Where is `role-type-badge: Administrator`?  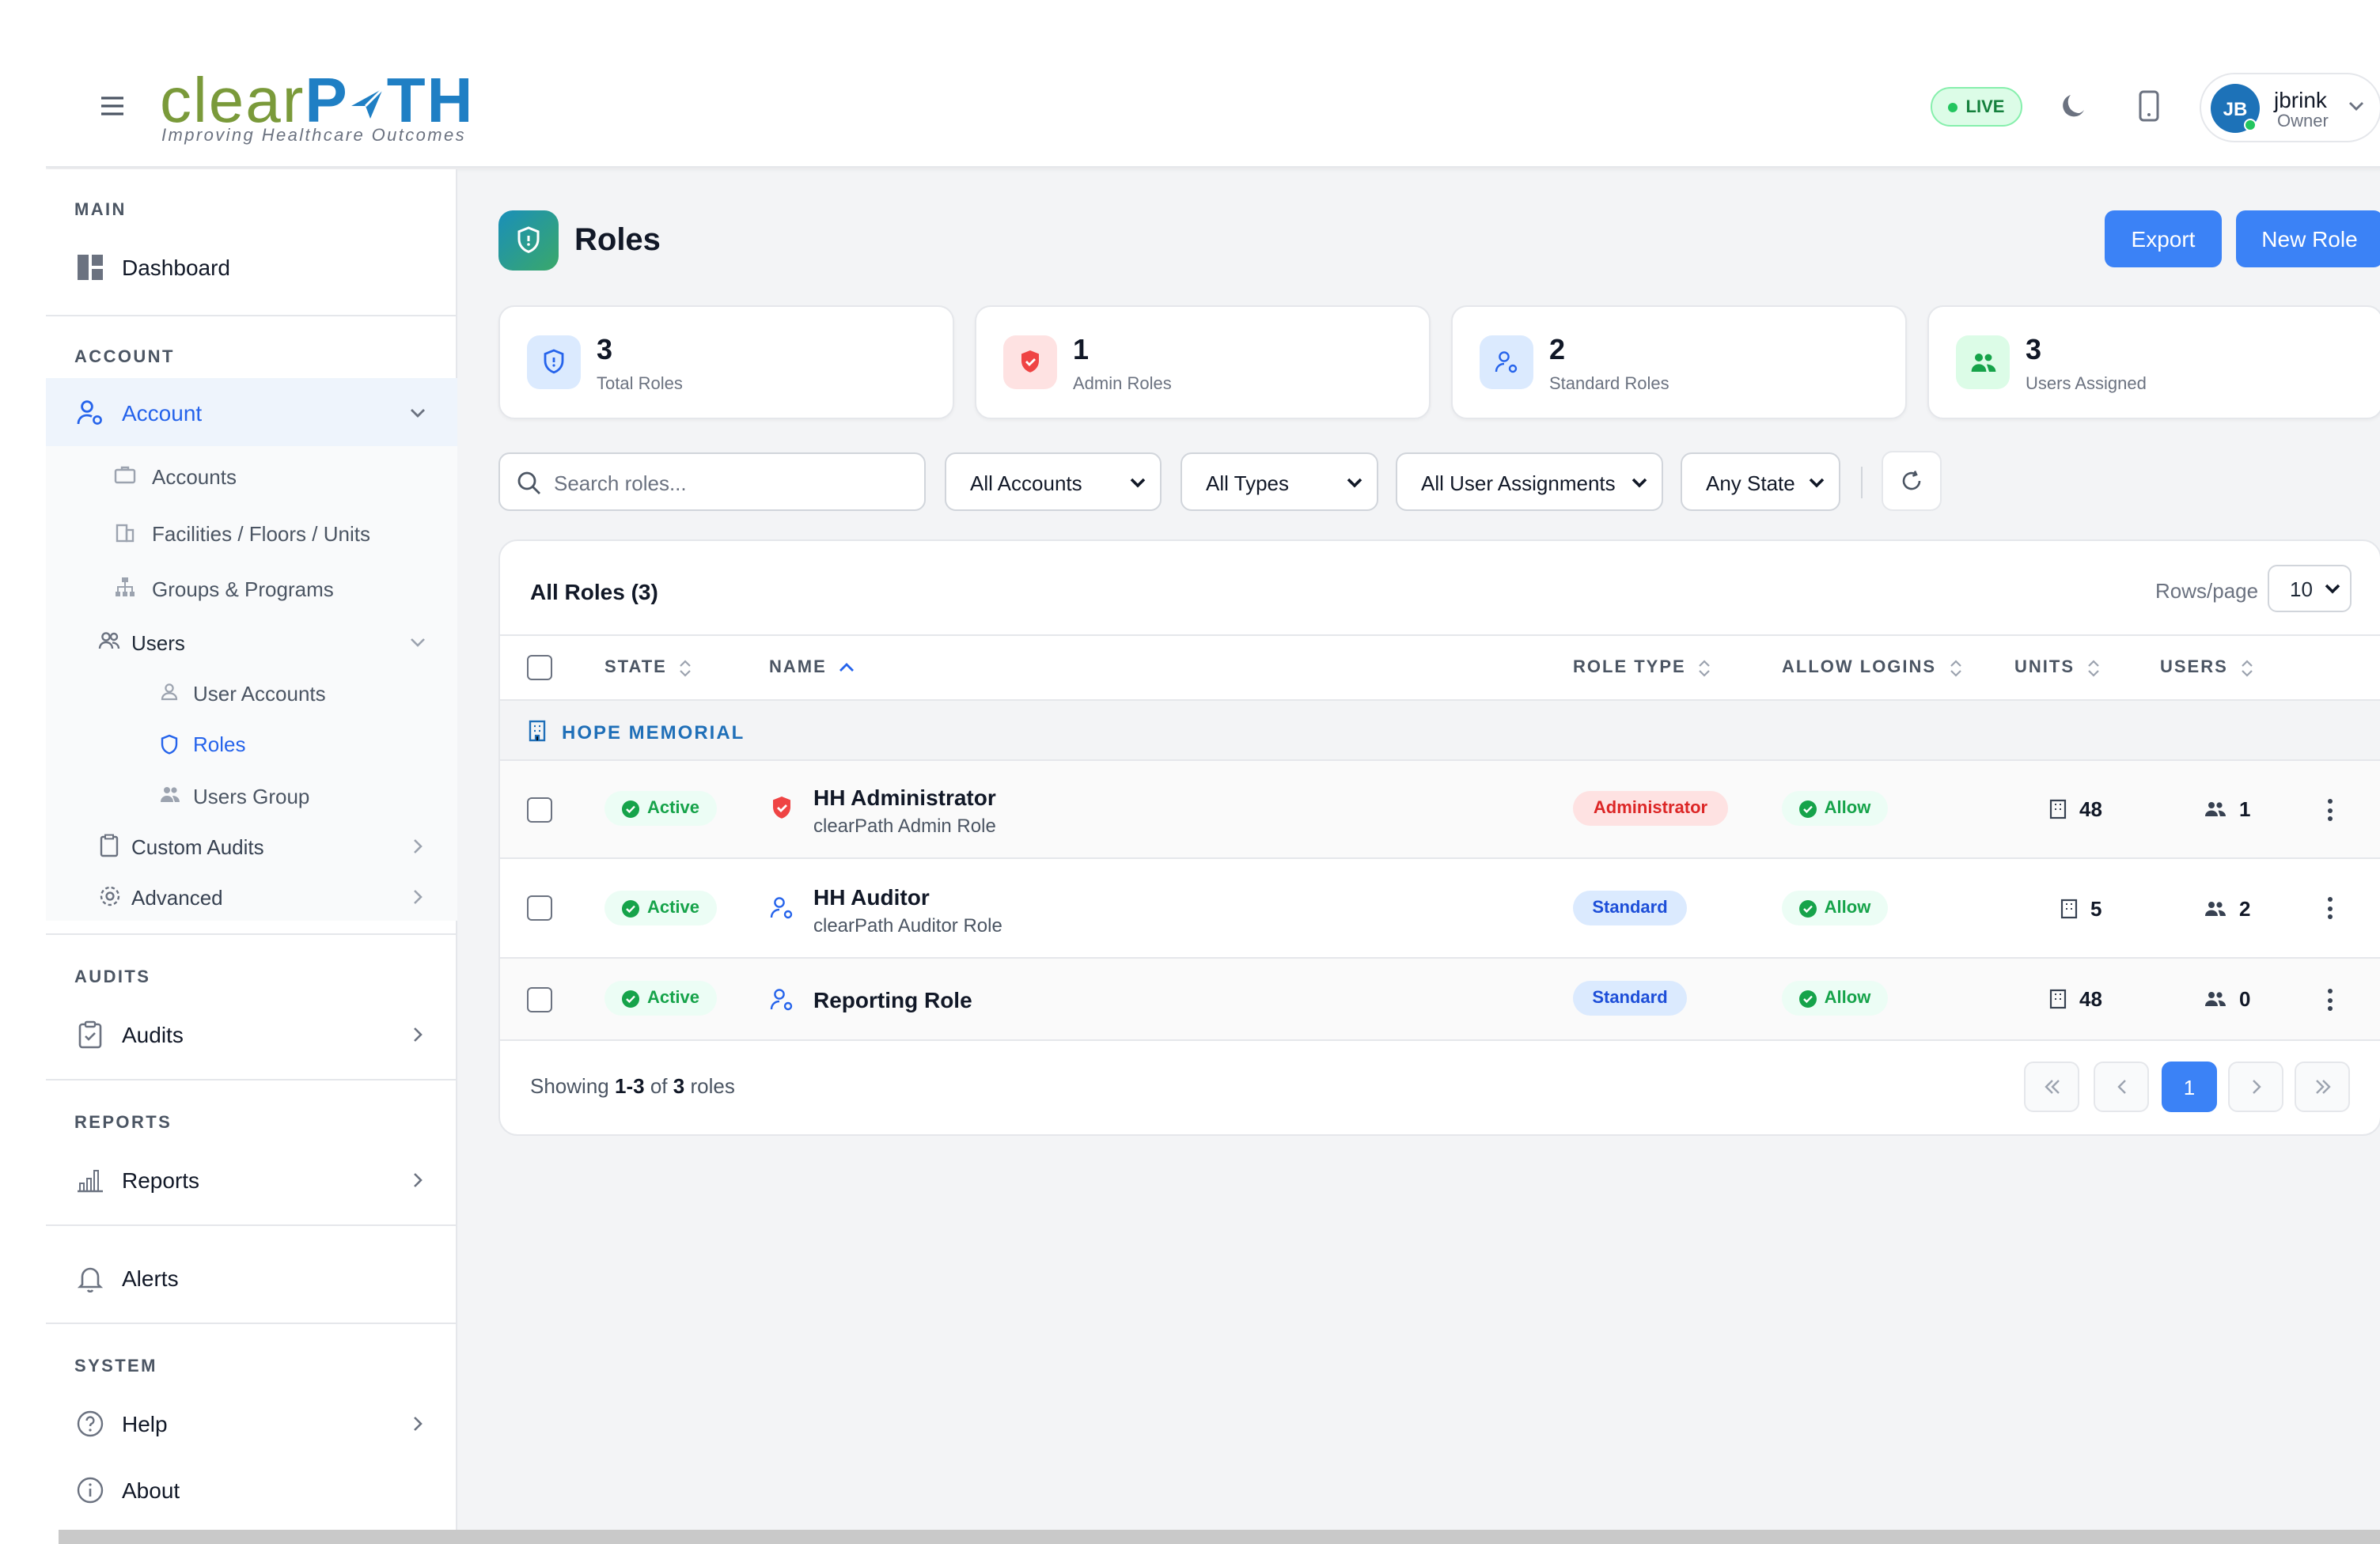
role-type-badge: Administrator is located at coordinates (1650, 809).